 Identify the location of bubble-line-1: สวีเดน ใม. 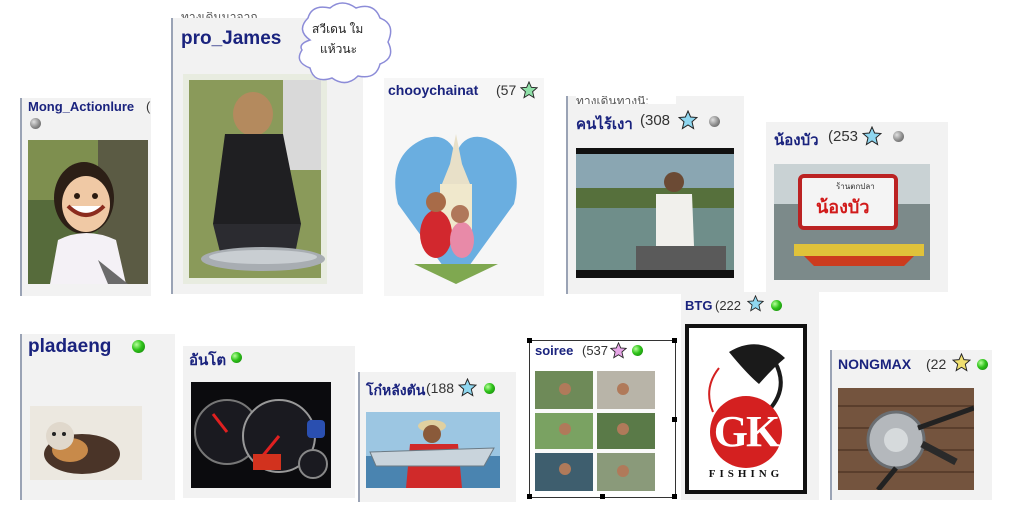
(338, 29).